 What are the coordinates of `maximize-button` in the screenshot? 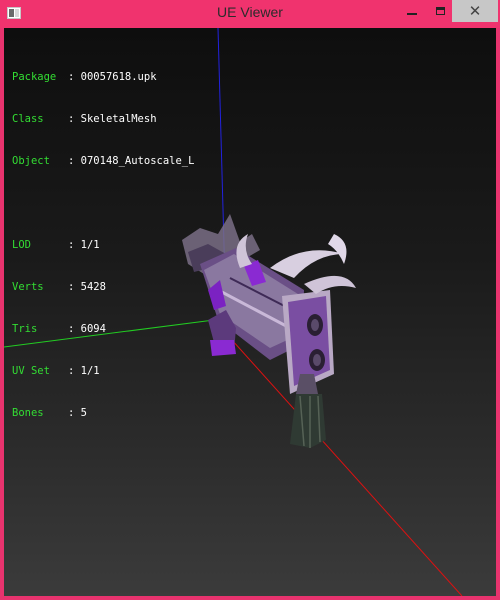 It's located at (440, 11).